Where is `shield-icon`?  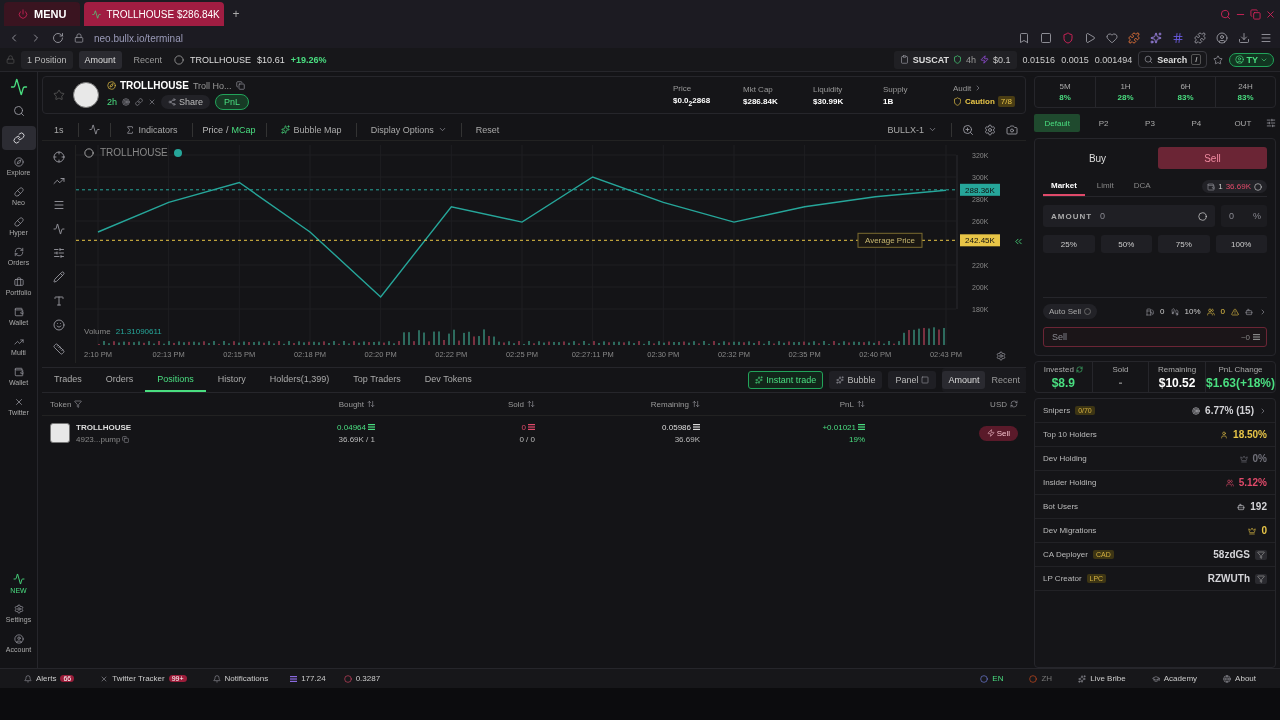 shield-icon is located at coordinates (1068, 38).